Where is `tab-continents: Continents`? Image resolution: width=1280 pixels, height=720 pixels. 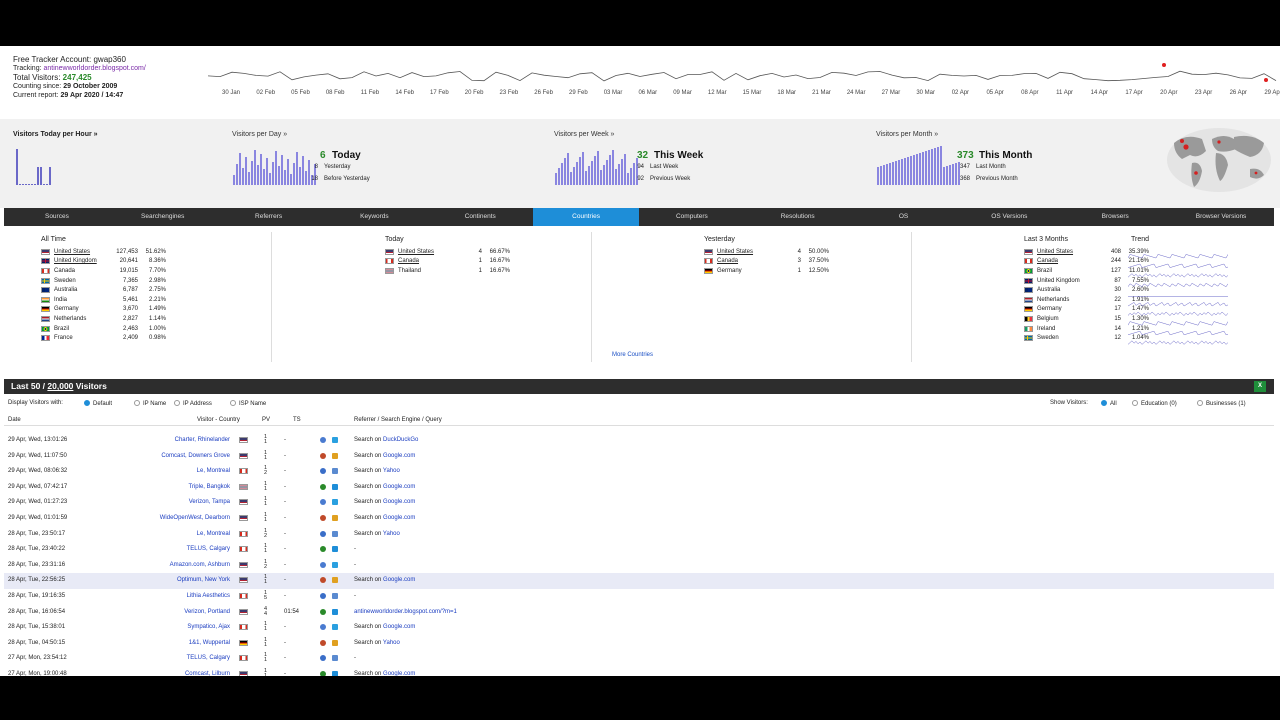 tab-continents: Continents is located at coordinates (480, 217).